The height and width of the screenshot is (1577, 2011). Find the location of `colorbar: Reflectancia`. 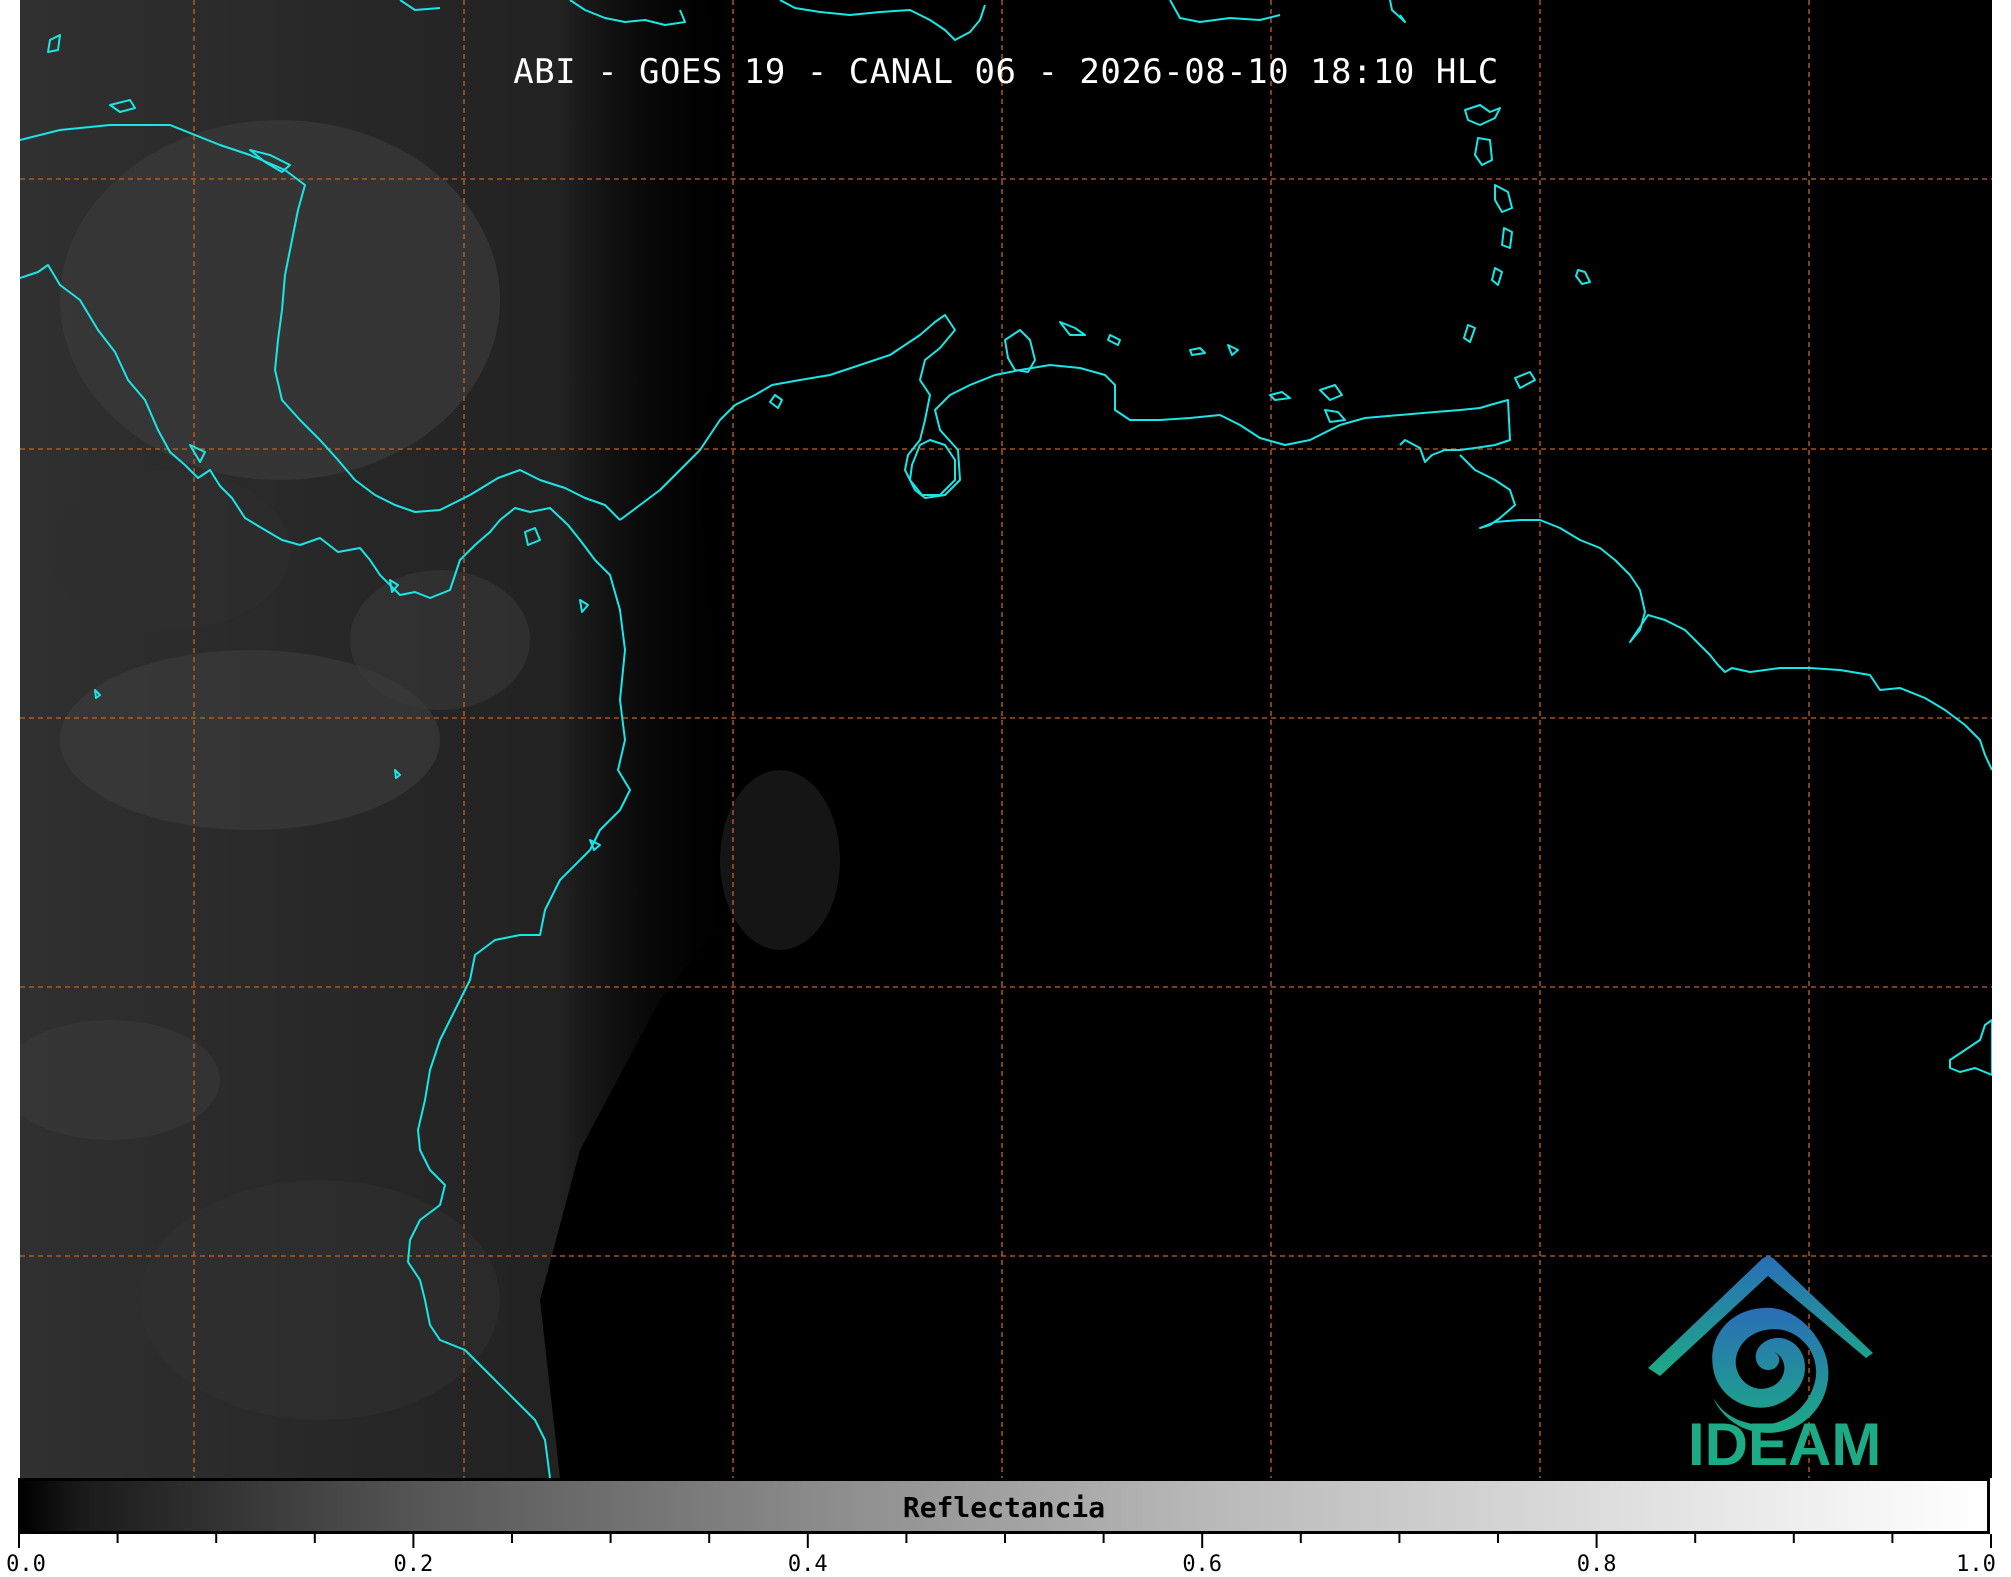

colorbar: Reflectancia is located at coordinates (1004, 1506).